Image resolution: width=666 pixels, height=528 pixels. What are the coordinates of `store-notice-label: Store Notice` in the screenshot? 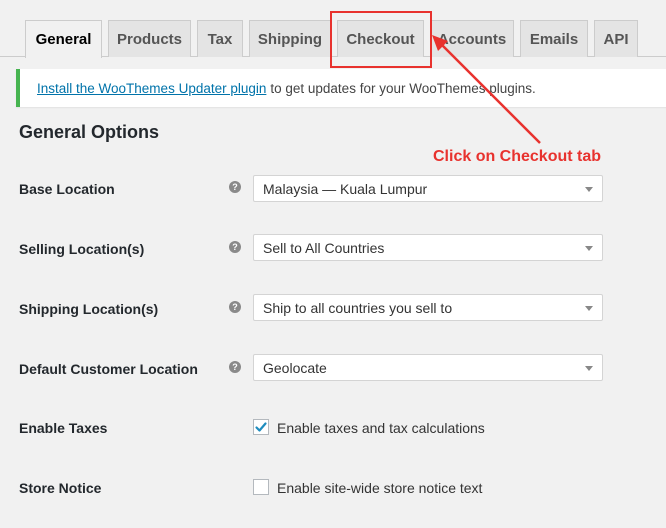 It's located at (60, 488).